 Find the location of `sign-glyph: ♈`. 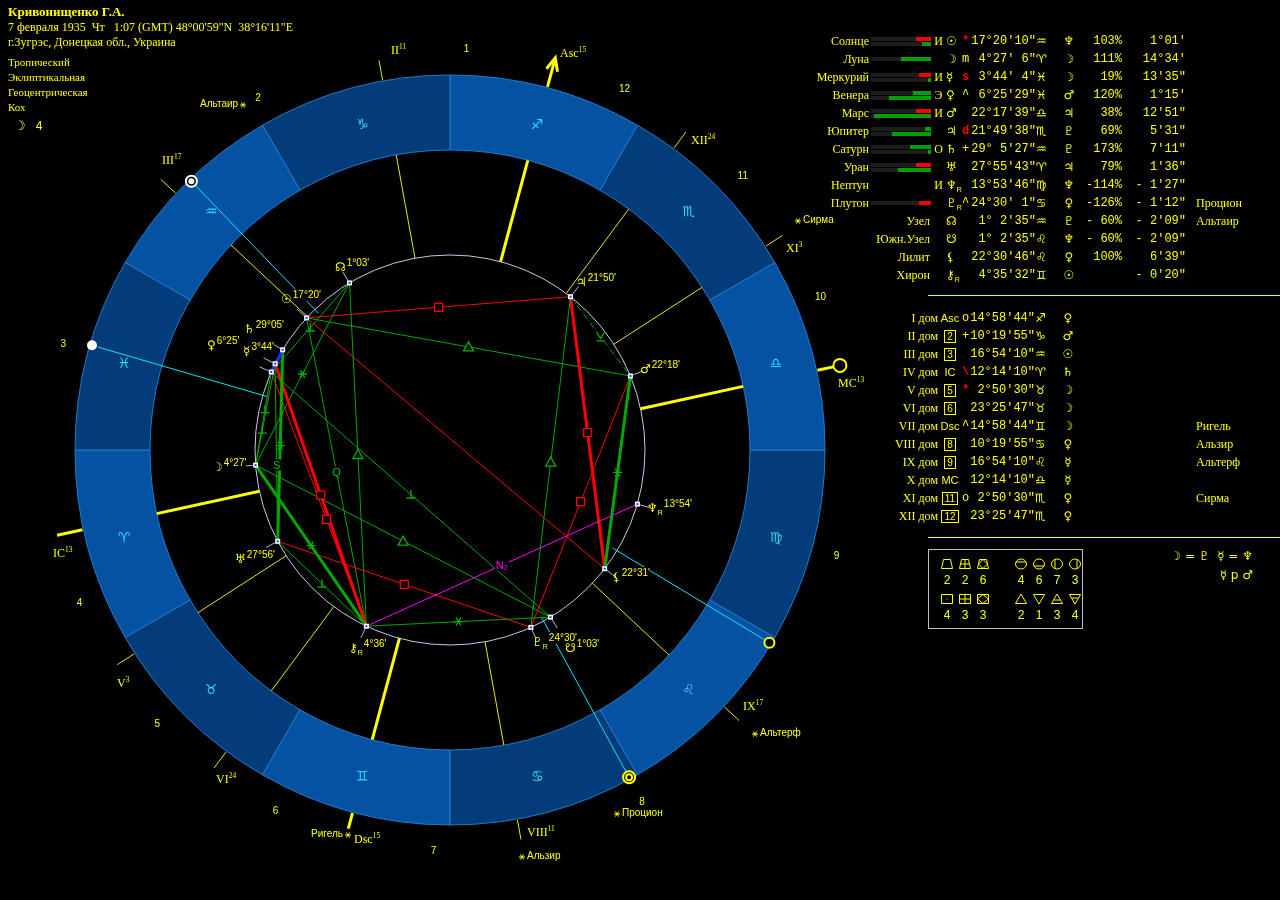

sign-glyph: ♈ is located at coordinates (1042, 167).